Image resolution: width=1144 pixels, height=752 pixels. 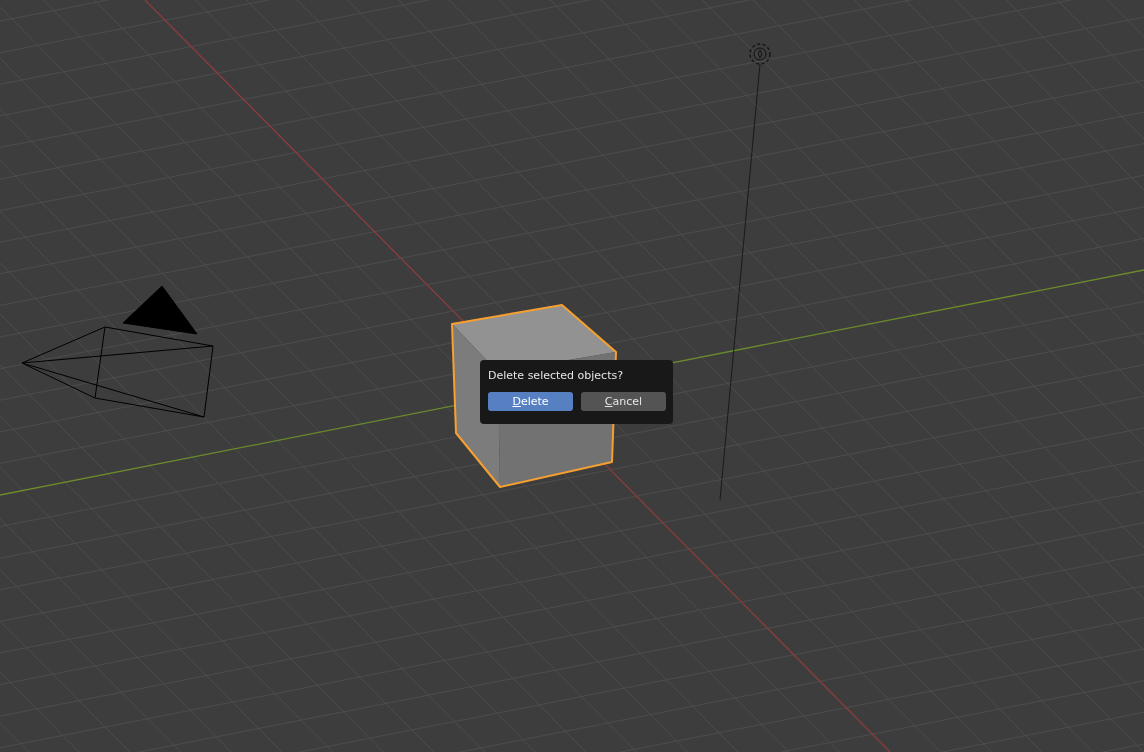 I want to click on delete-button: Delete, so click(x=530, y=401).